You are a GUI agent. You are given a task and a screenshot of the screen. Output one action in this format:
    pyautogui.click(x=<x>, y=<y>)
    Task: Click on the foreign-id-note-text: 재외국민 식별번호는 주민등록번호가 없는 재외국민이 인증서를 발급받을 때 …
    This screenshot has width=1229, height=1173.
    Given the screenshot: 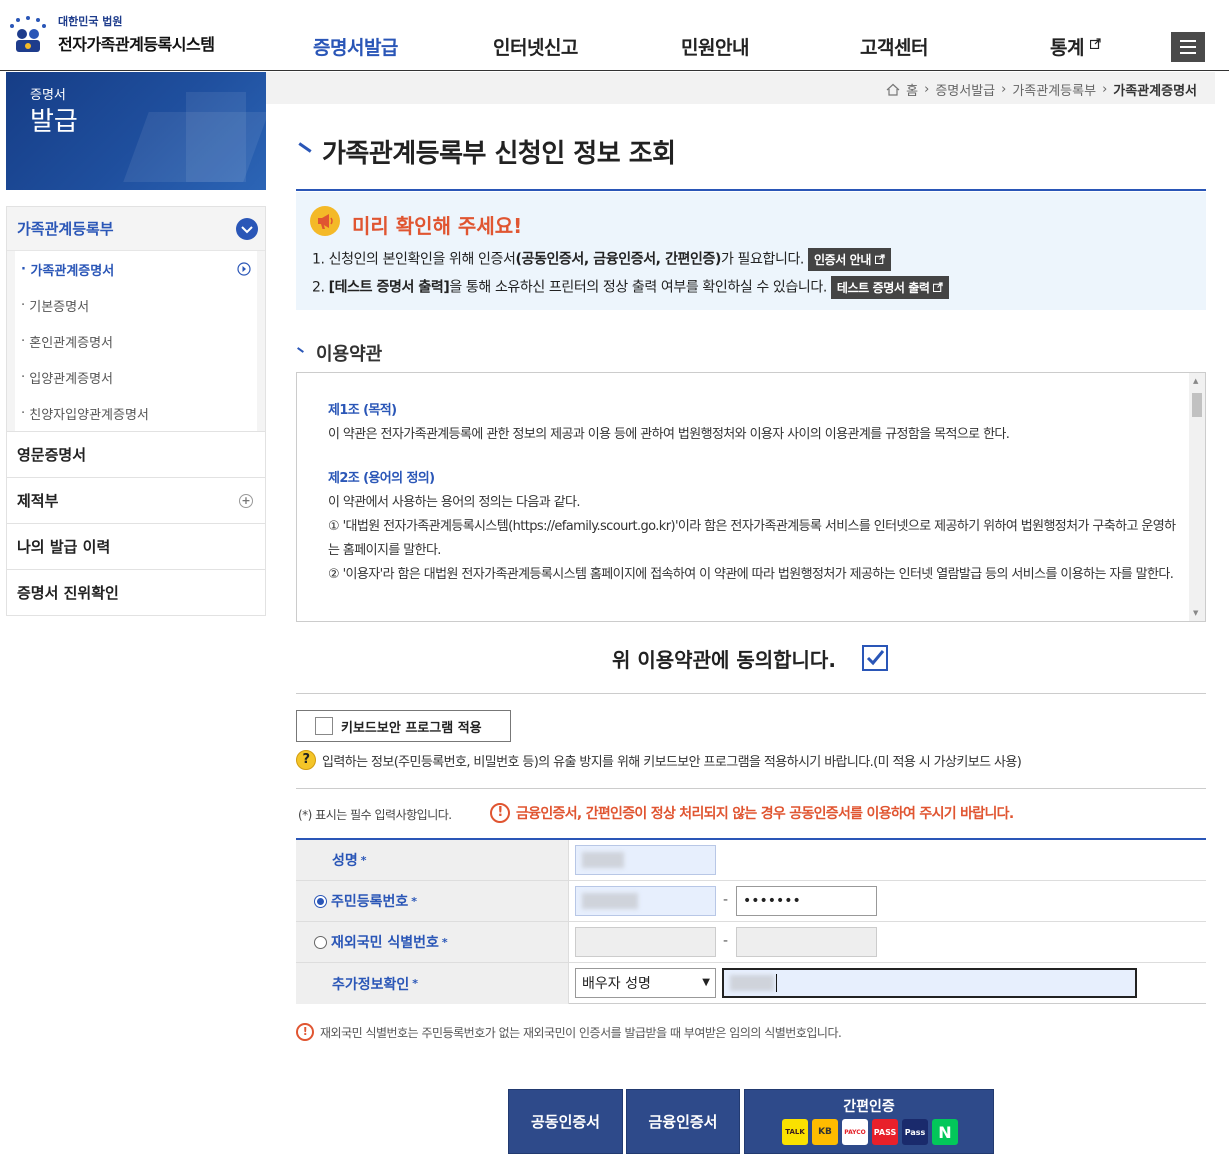 What is the action you would take?
    pyautogui.click(x=581, y=1032)
    